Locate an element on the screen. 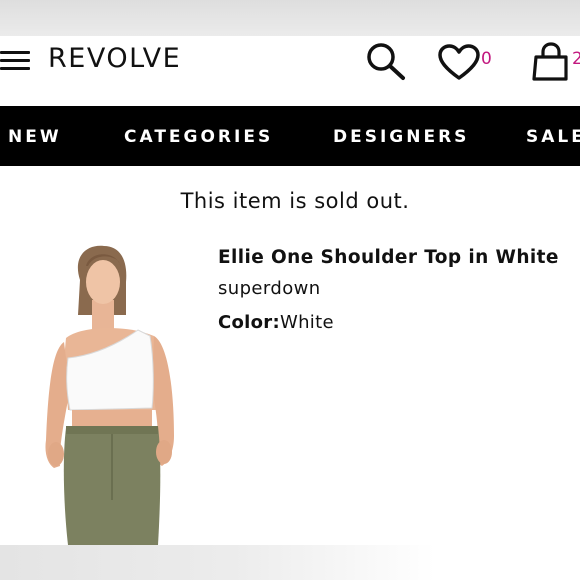  nav-item-designers: DESIGNERS is located at coordinates (401, 137).